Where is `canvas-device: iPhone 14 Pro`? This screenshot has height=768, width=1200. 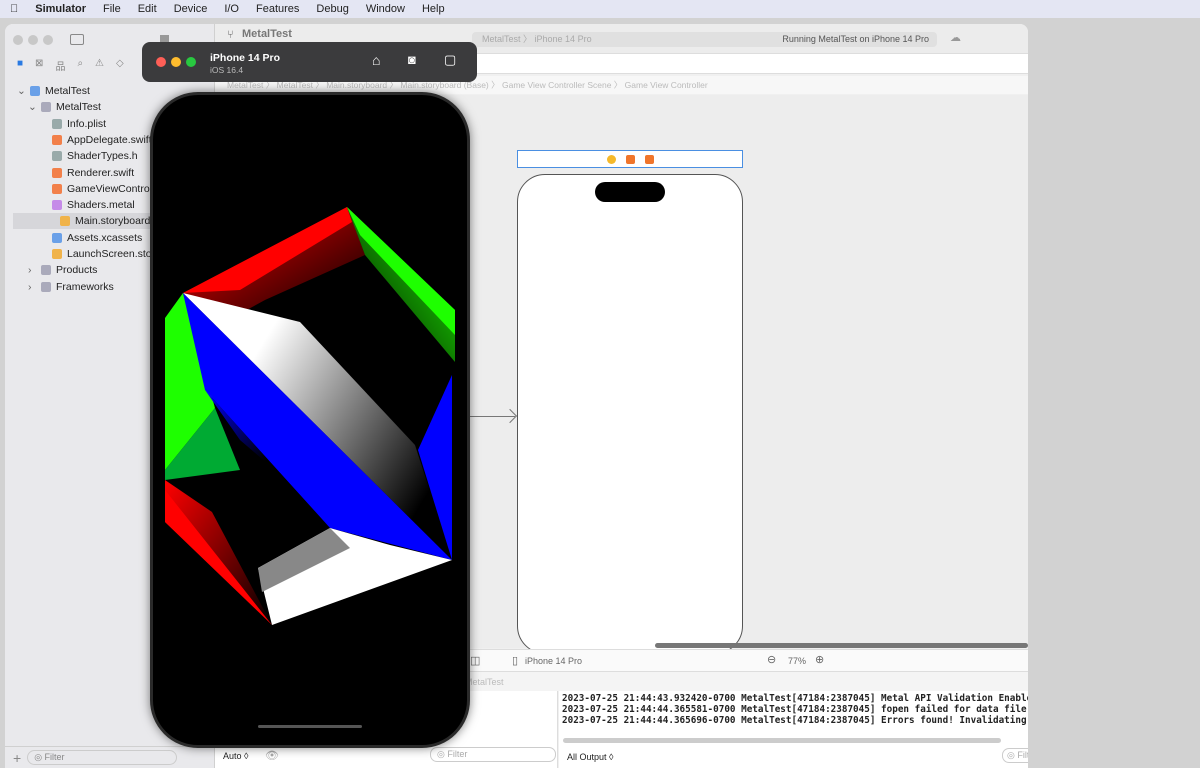 canvas-device: iPhone 14 Pro is located at coordinates (553, 661).